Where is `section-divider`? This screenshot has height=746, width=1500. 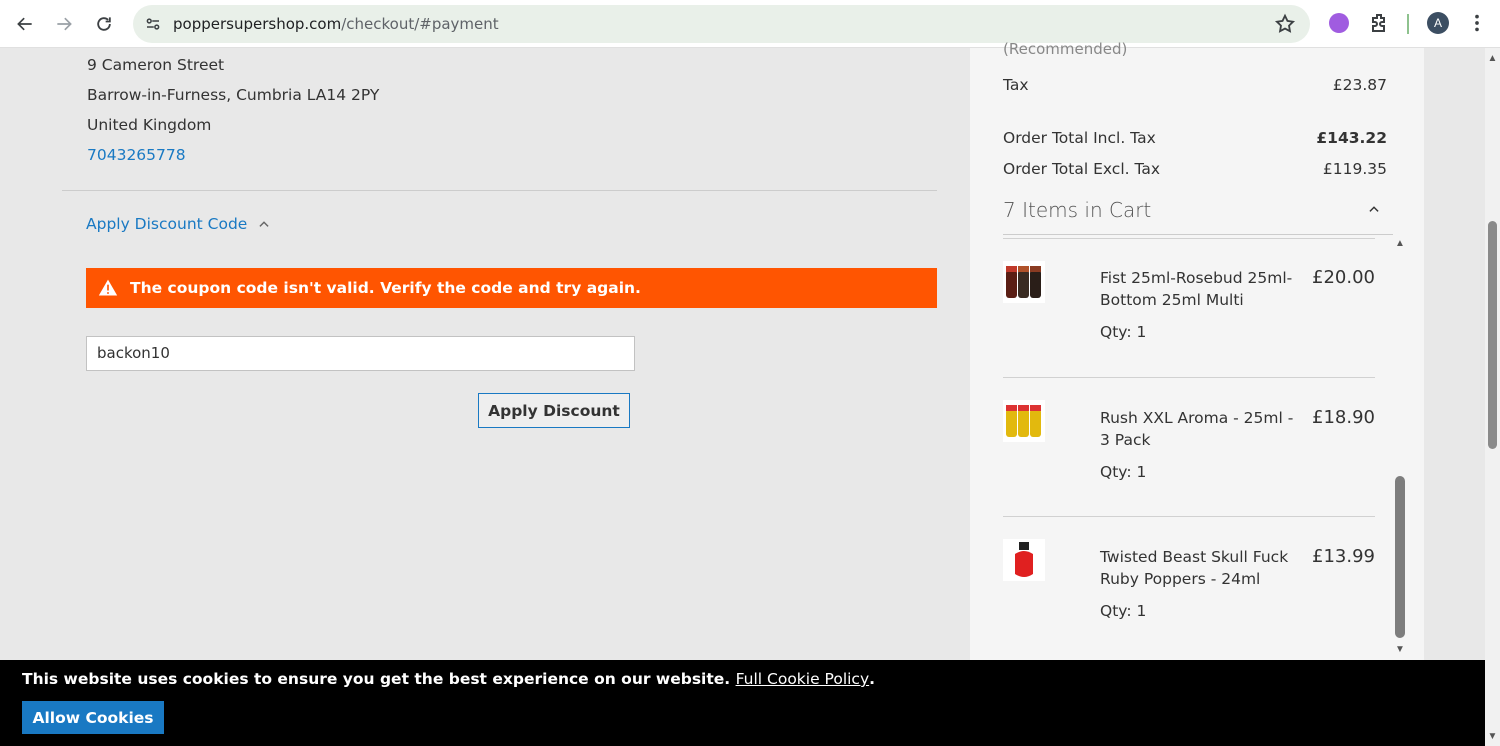
section-divider is located at coordinates (499, 190).